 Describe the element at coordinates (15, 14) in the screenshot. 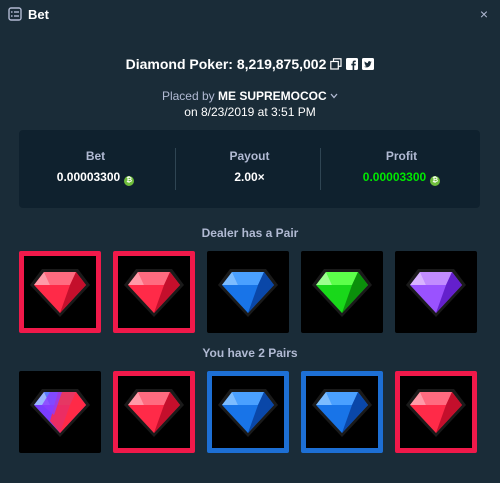

I see `checklist-icon` at that location.